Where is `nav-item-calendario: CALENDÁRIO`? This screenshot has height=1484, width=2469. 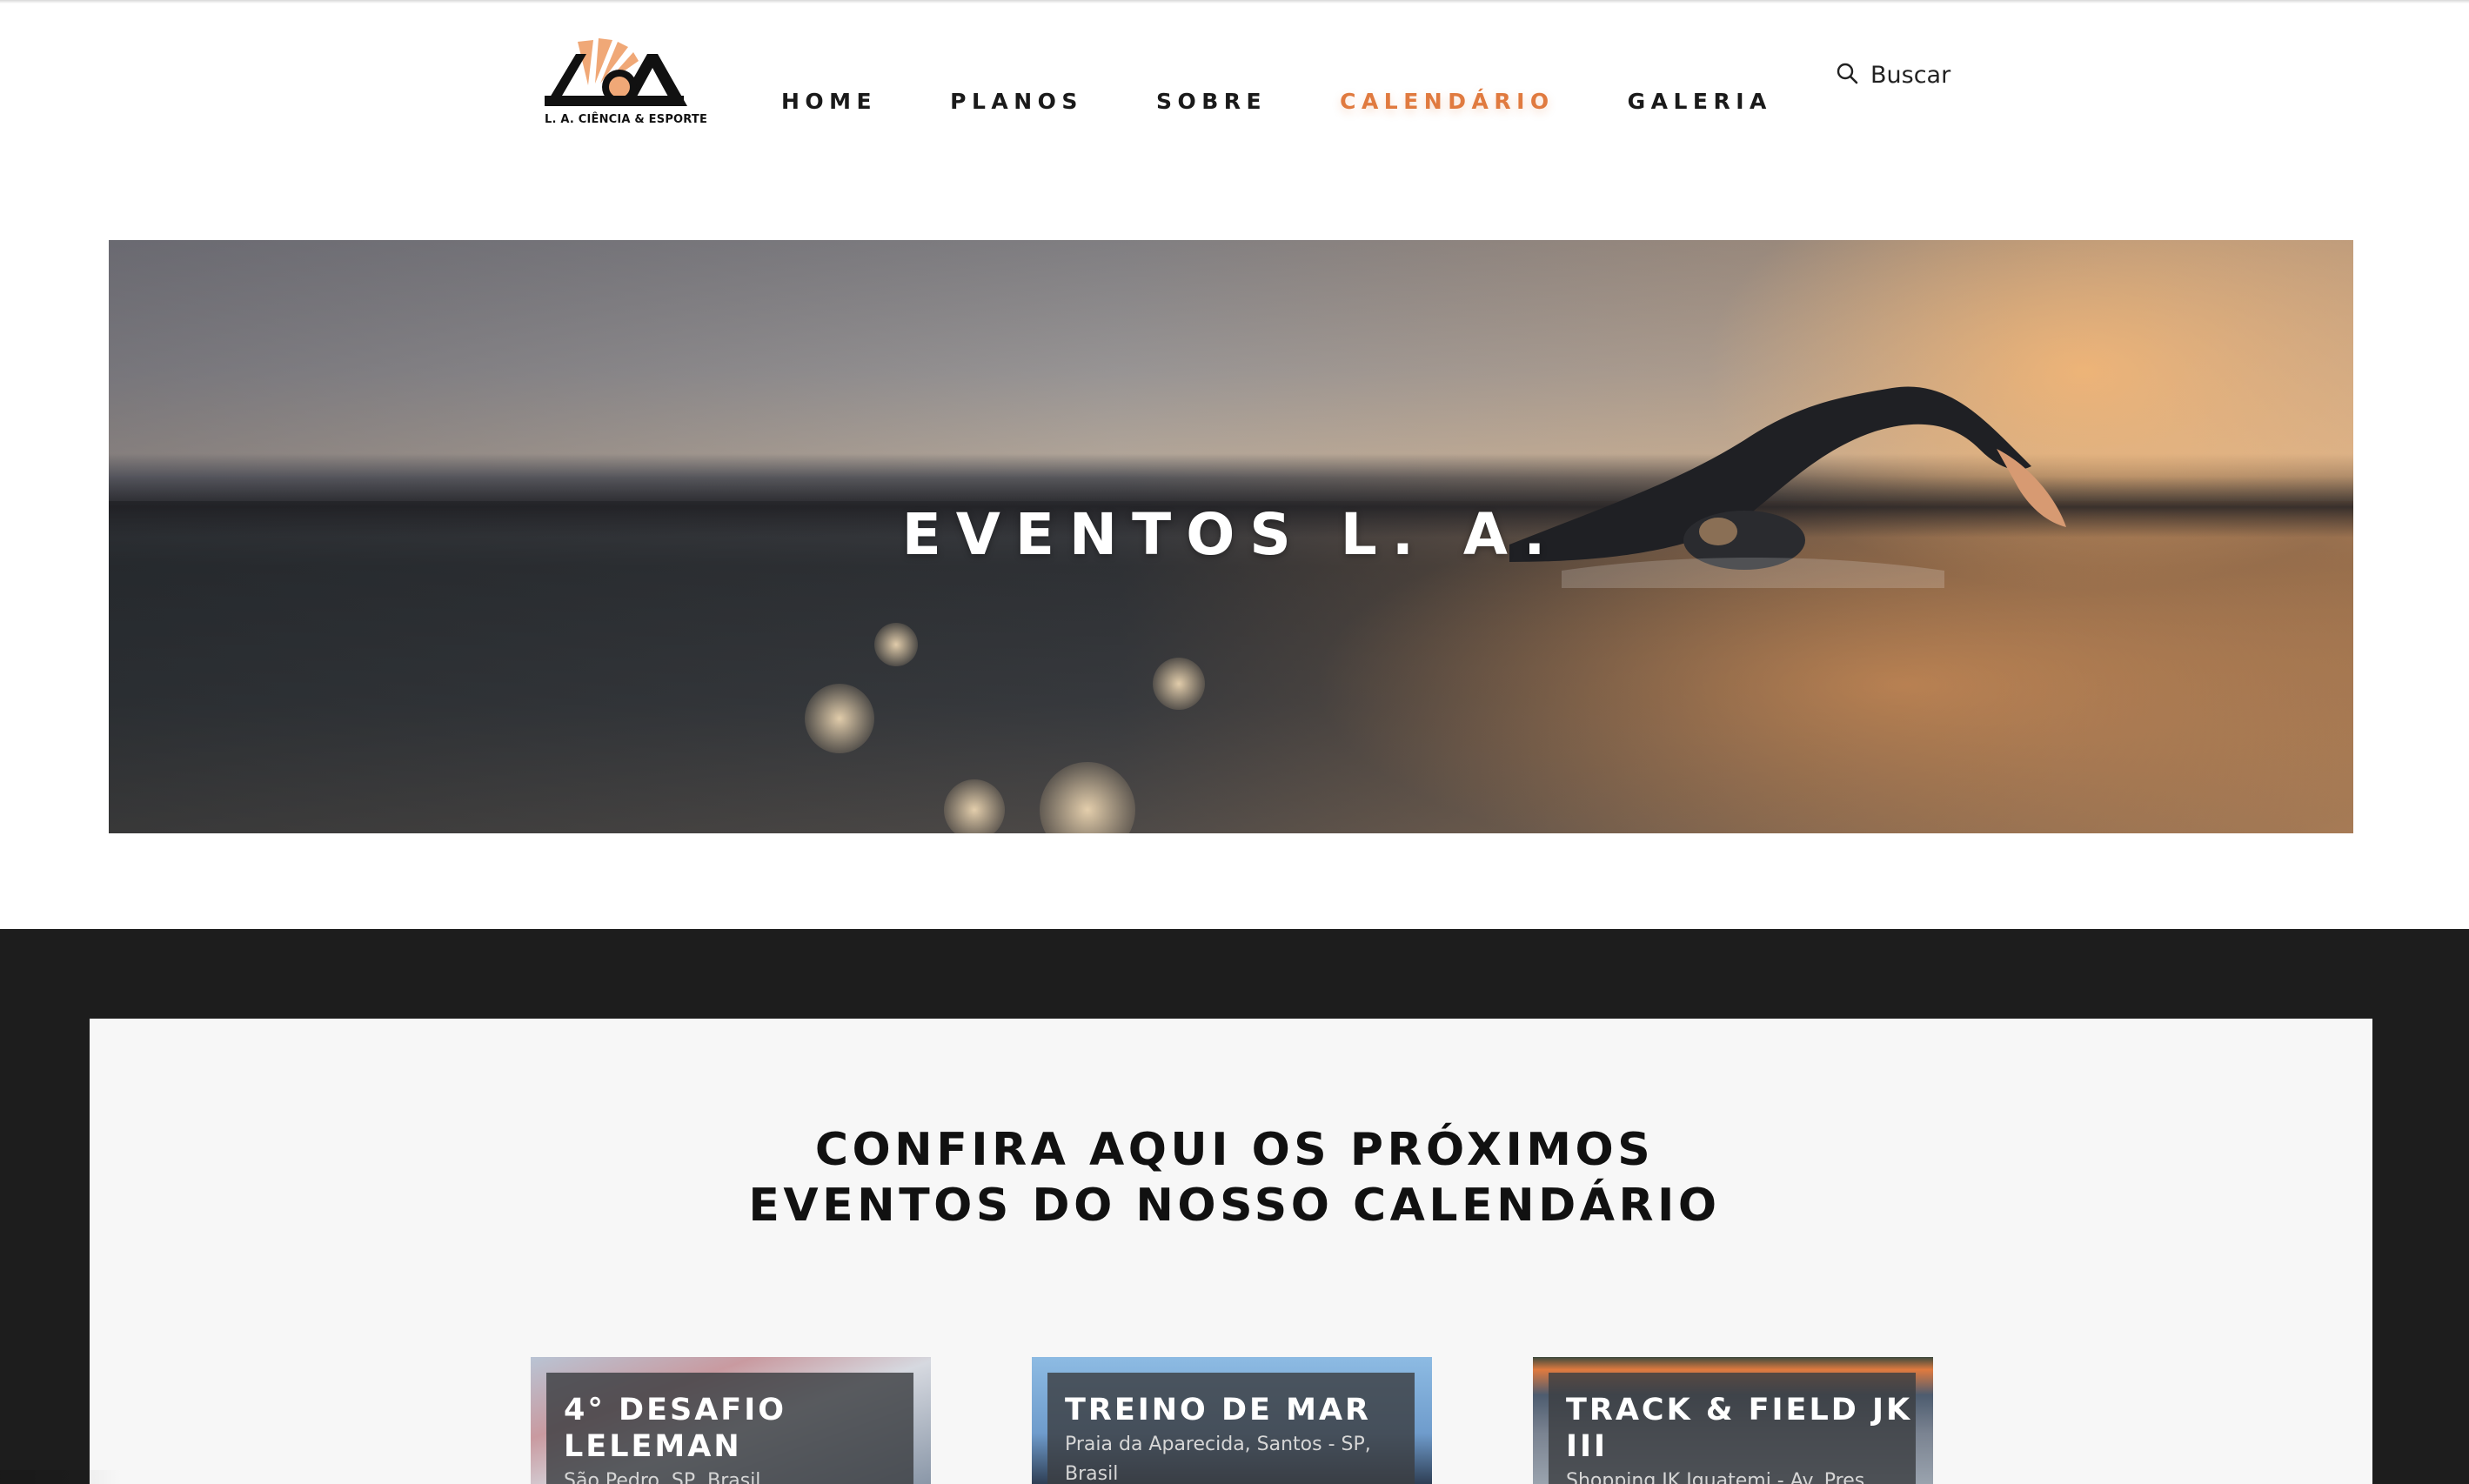
nav-item-calendario: CALENDÁRIO is located at coordinates (1447, 104).